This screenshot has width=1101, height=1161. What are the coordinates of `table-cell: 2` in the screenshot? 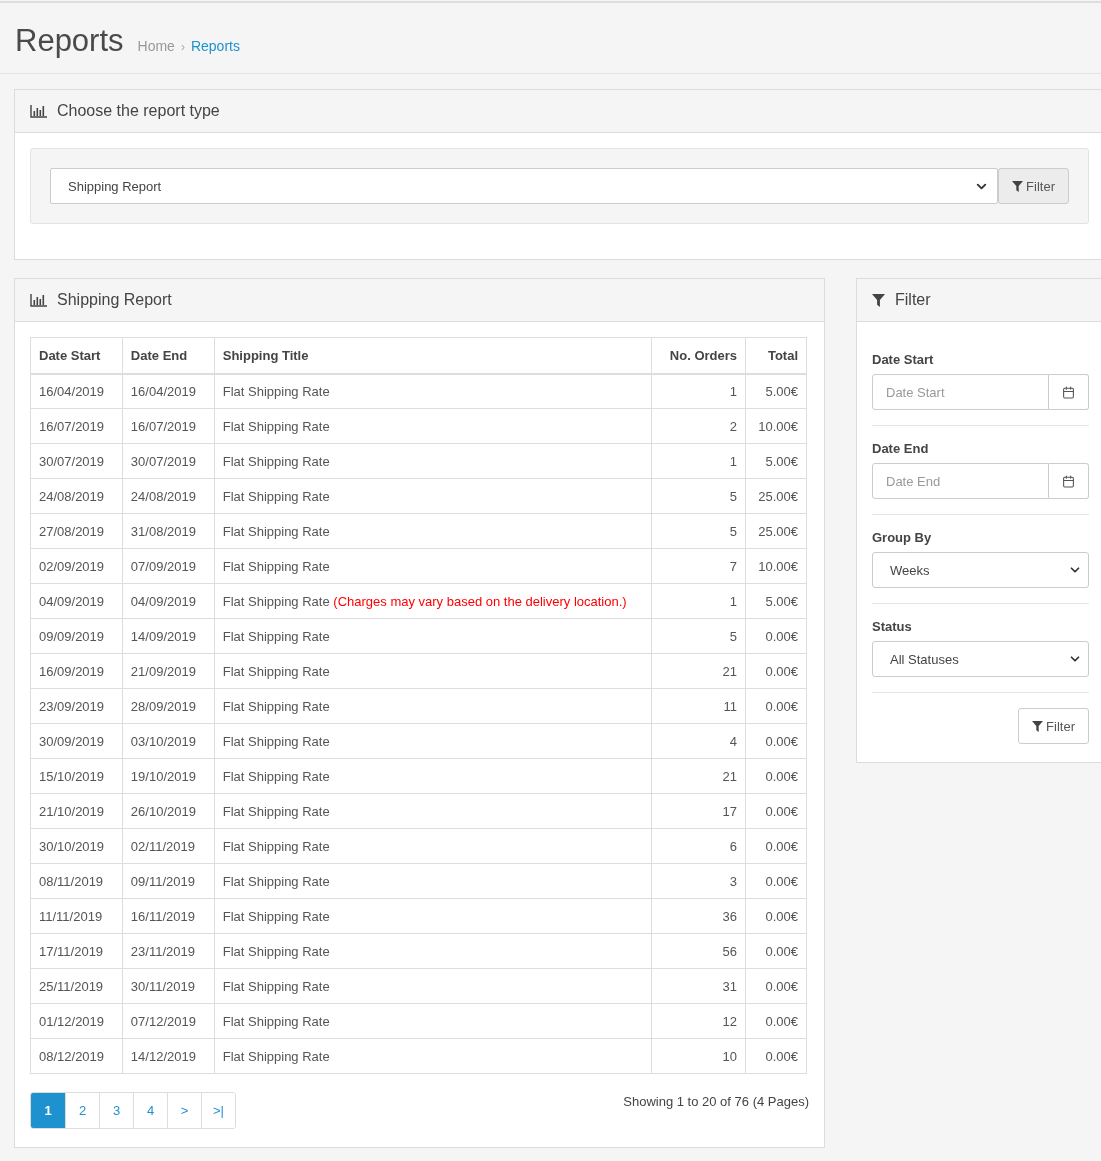 It's located at (698, 426).